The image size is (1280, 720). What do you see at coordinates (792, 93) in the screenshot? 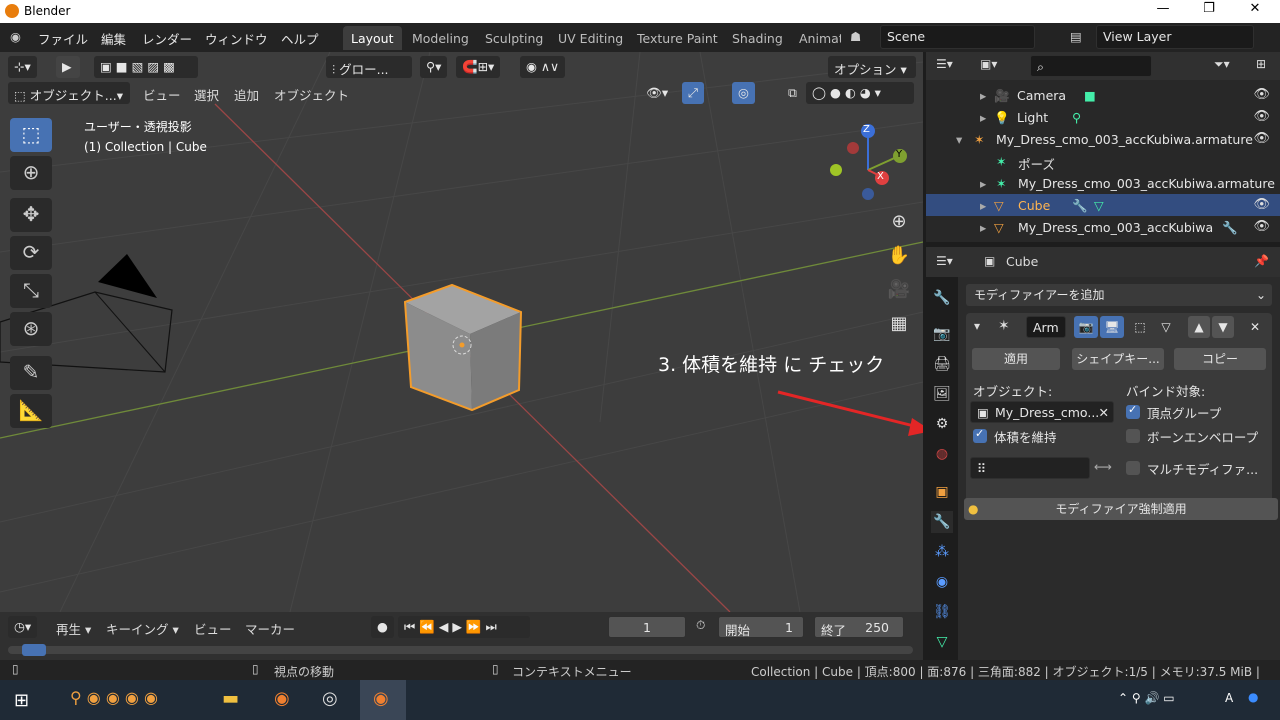
I see `xray-icon: ⧉` at bounding box center [792, 93].